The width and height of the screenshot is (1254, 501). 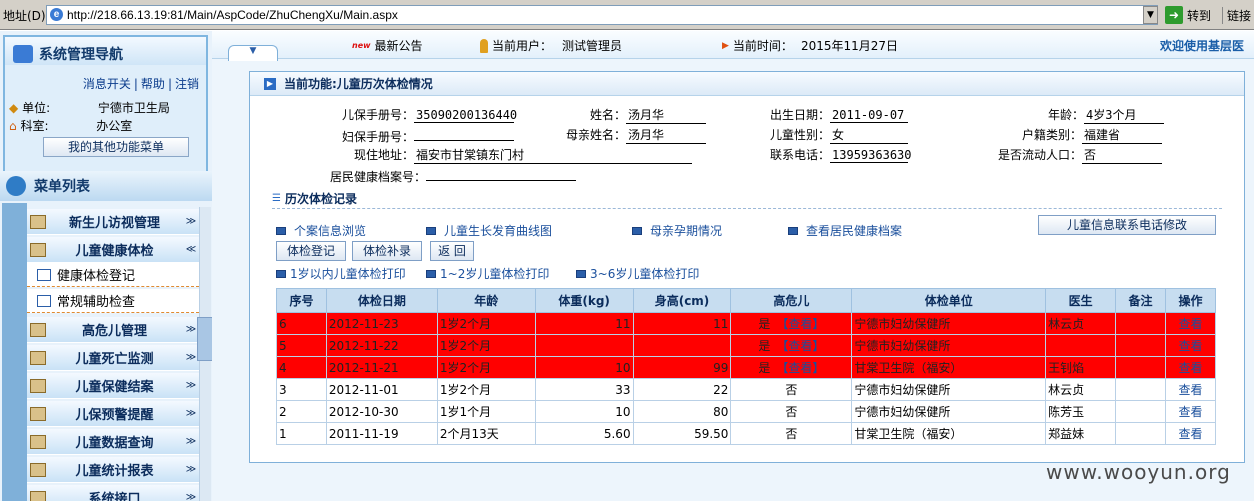 I want to click on table-row: 4 2012-11-21 1岁2个月 10 99 是【查看】 甘棠卫生院（福安） 王钊焰 查看, so click(x=746, y=367).